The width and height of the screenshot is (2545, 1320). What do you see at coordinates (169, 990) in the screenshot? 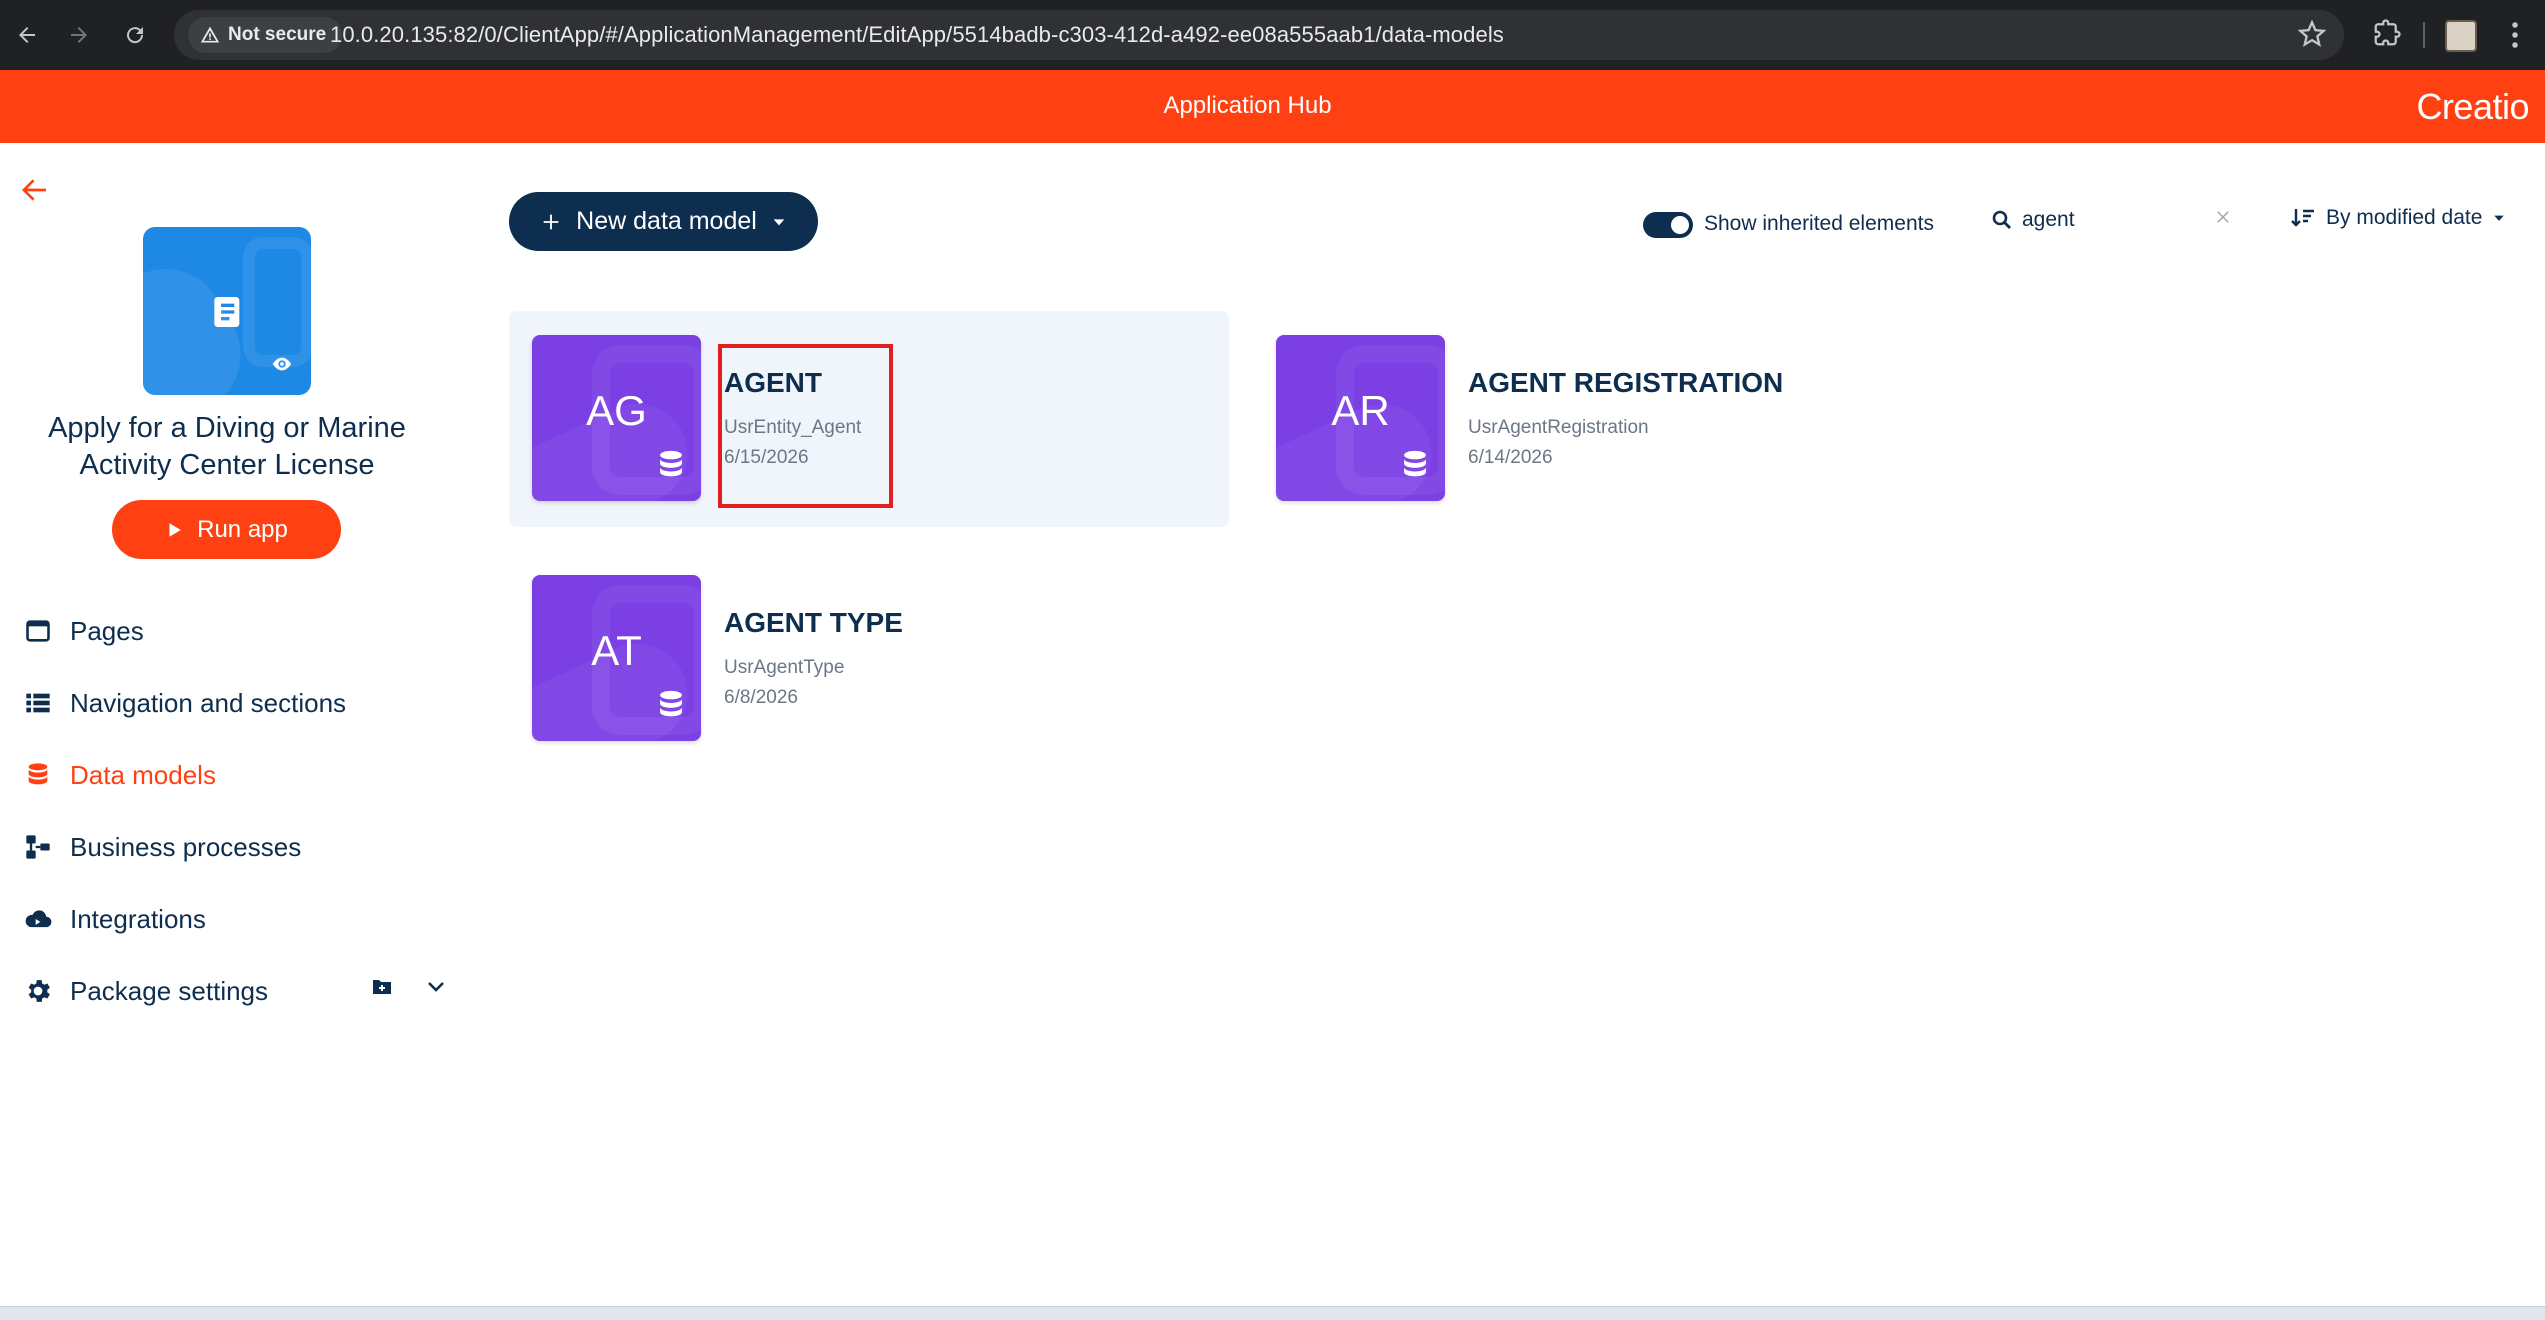
I see `sidebar-item-label: Package settings` at bounding box center [169, 990].